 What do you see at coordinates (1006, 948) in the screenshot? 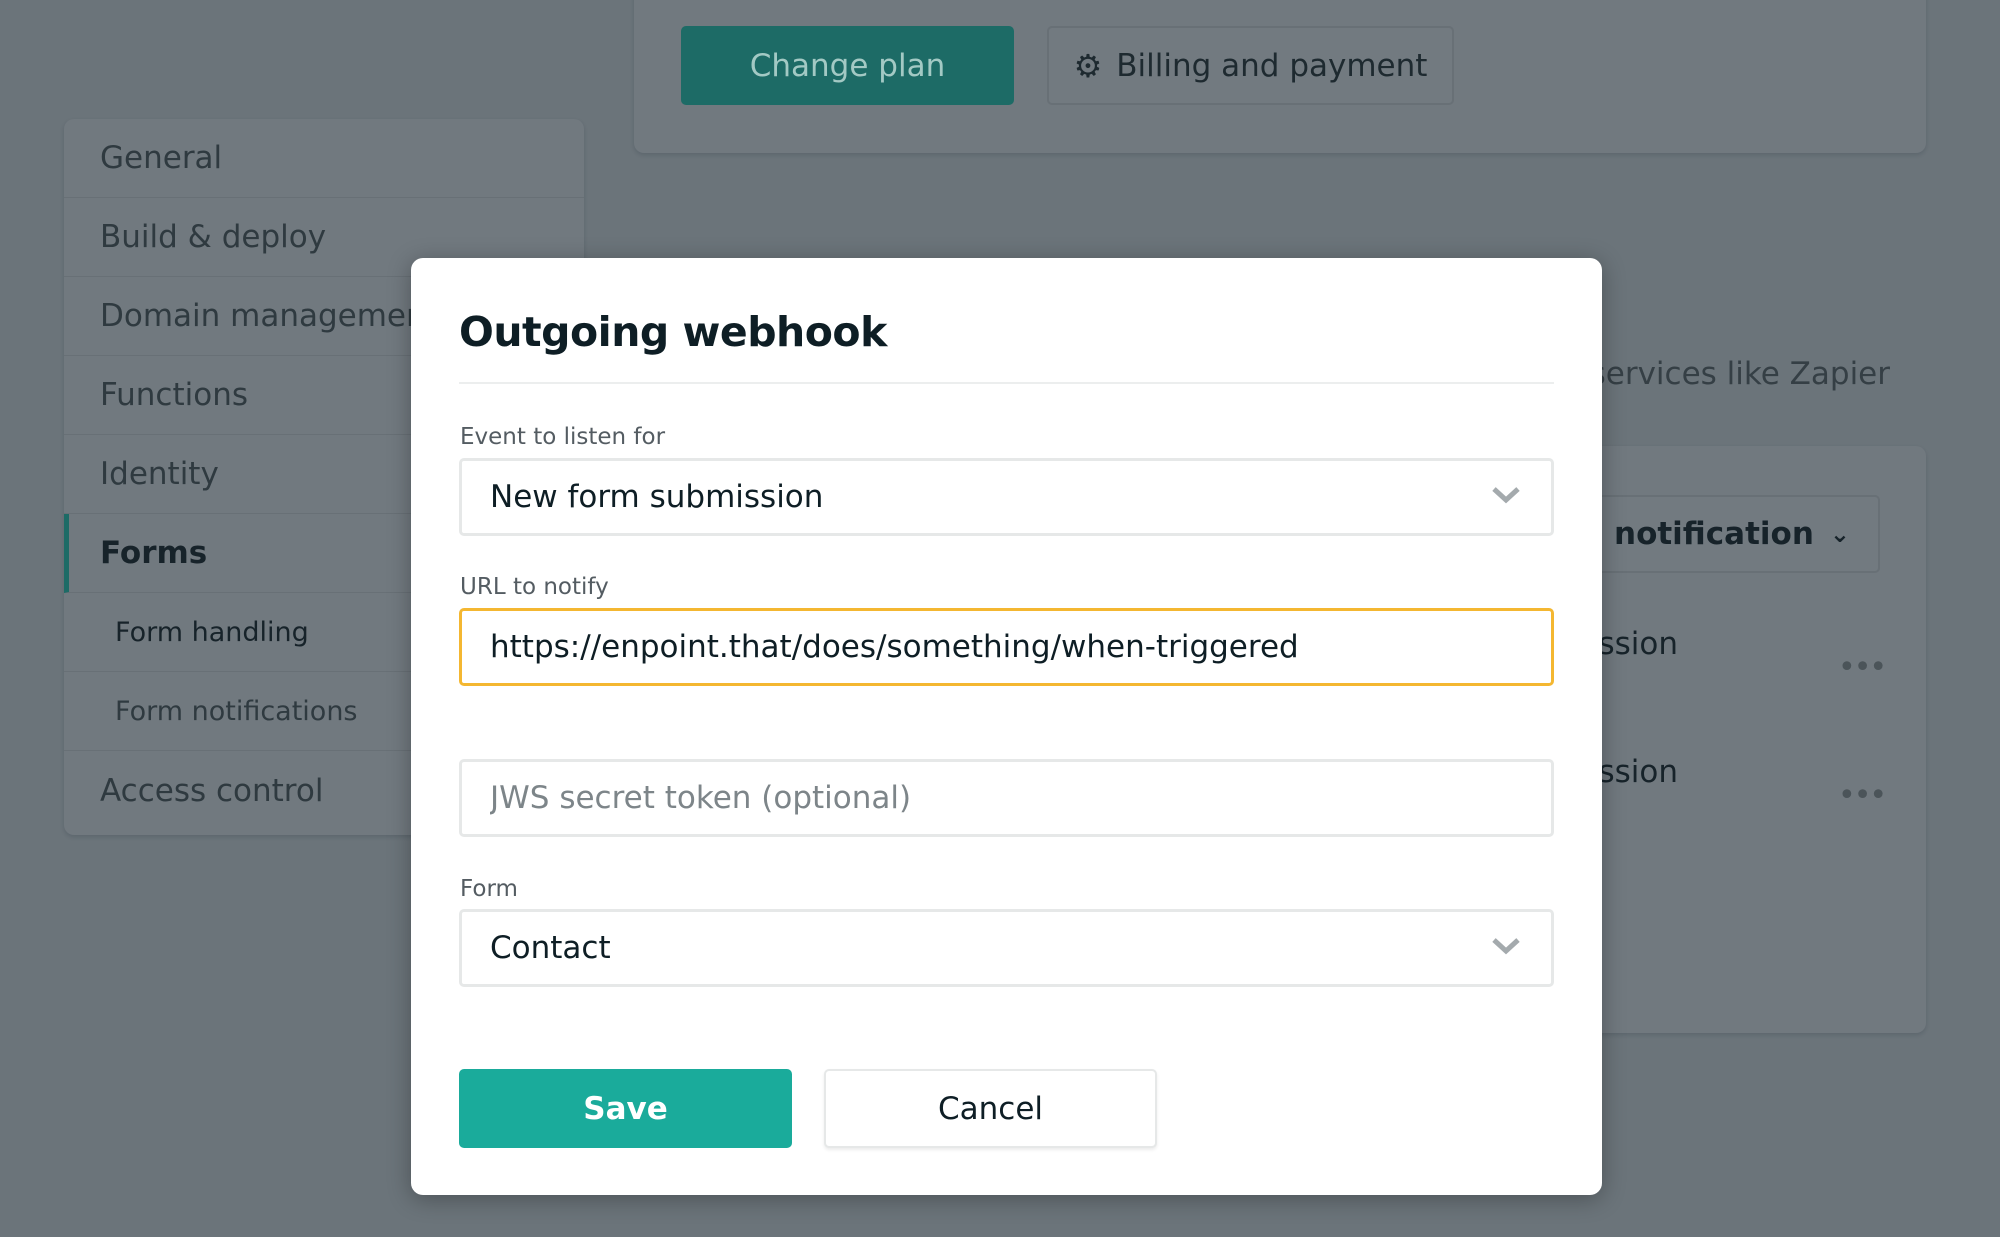
I see `form-select: Contact` at bounding box center [1006, 948].